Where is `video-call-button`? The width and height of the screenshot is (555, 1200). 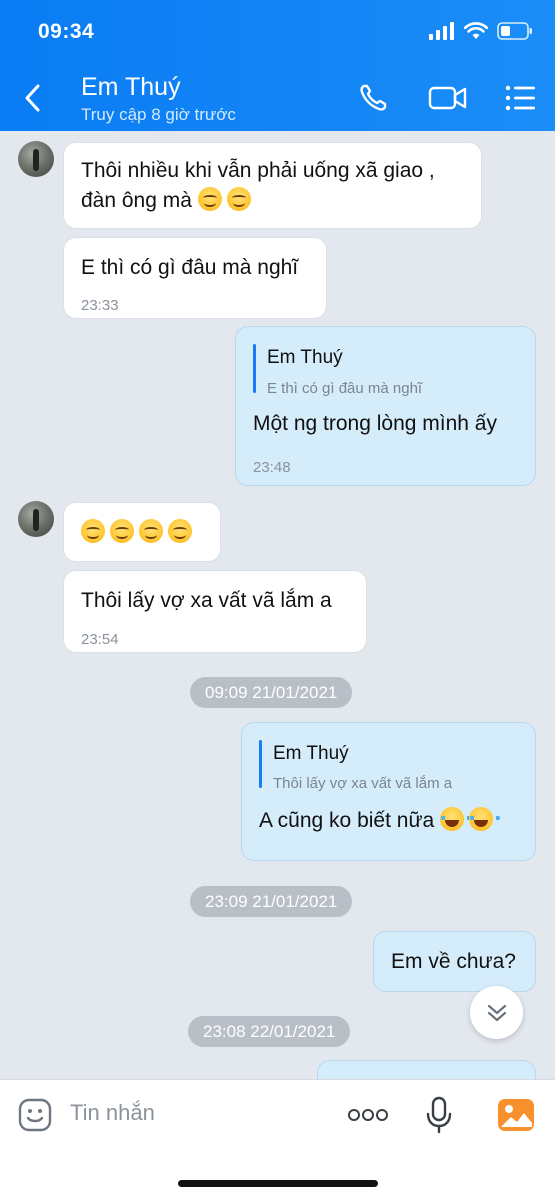
video-call-button is located at coordinates (448, 98).